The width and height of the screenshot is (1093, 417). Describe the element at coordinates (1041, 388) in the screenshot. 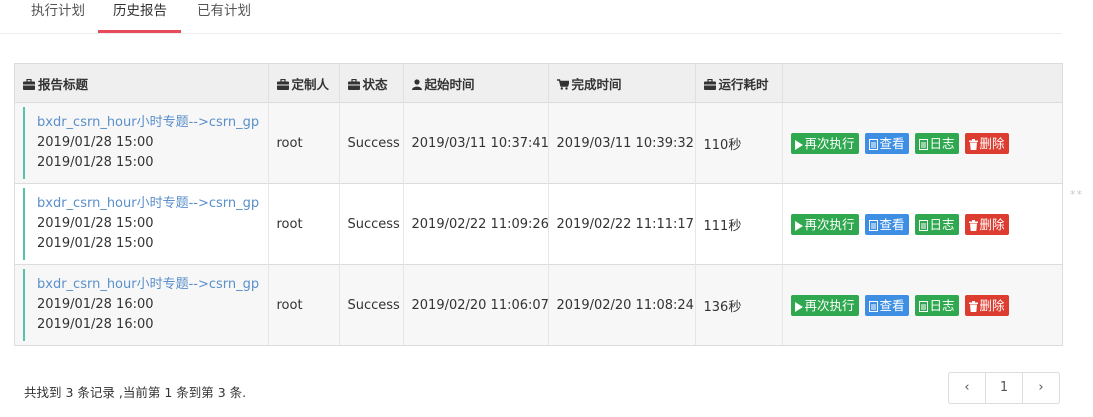

I see `next-page-button: ›` at that location.